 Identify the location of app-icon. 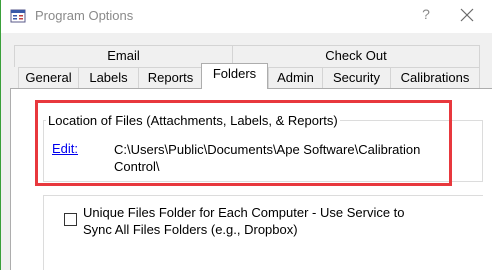
(18, 16).